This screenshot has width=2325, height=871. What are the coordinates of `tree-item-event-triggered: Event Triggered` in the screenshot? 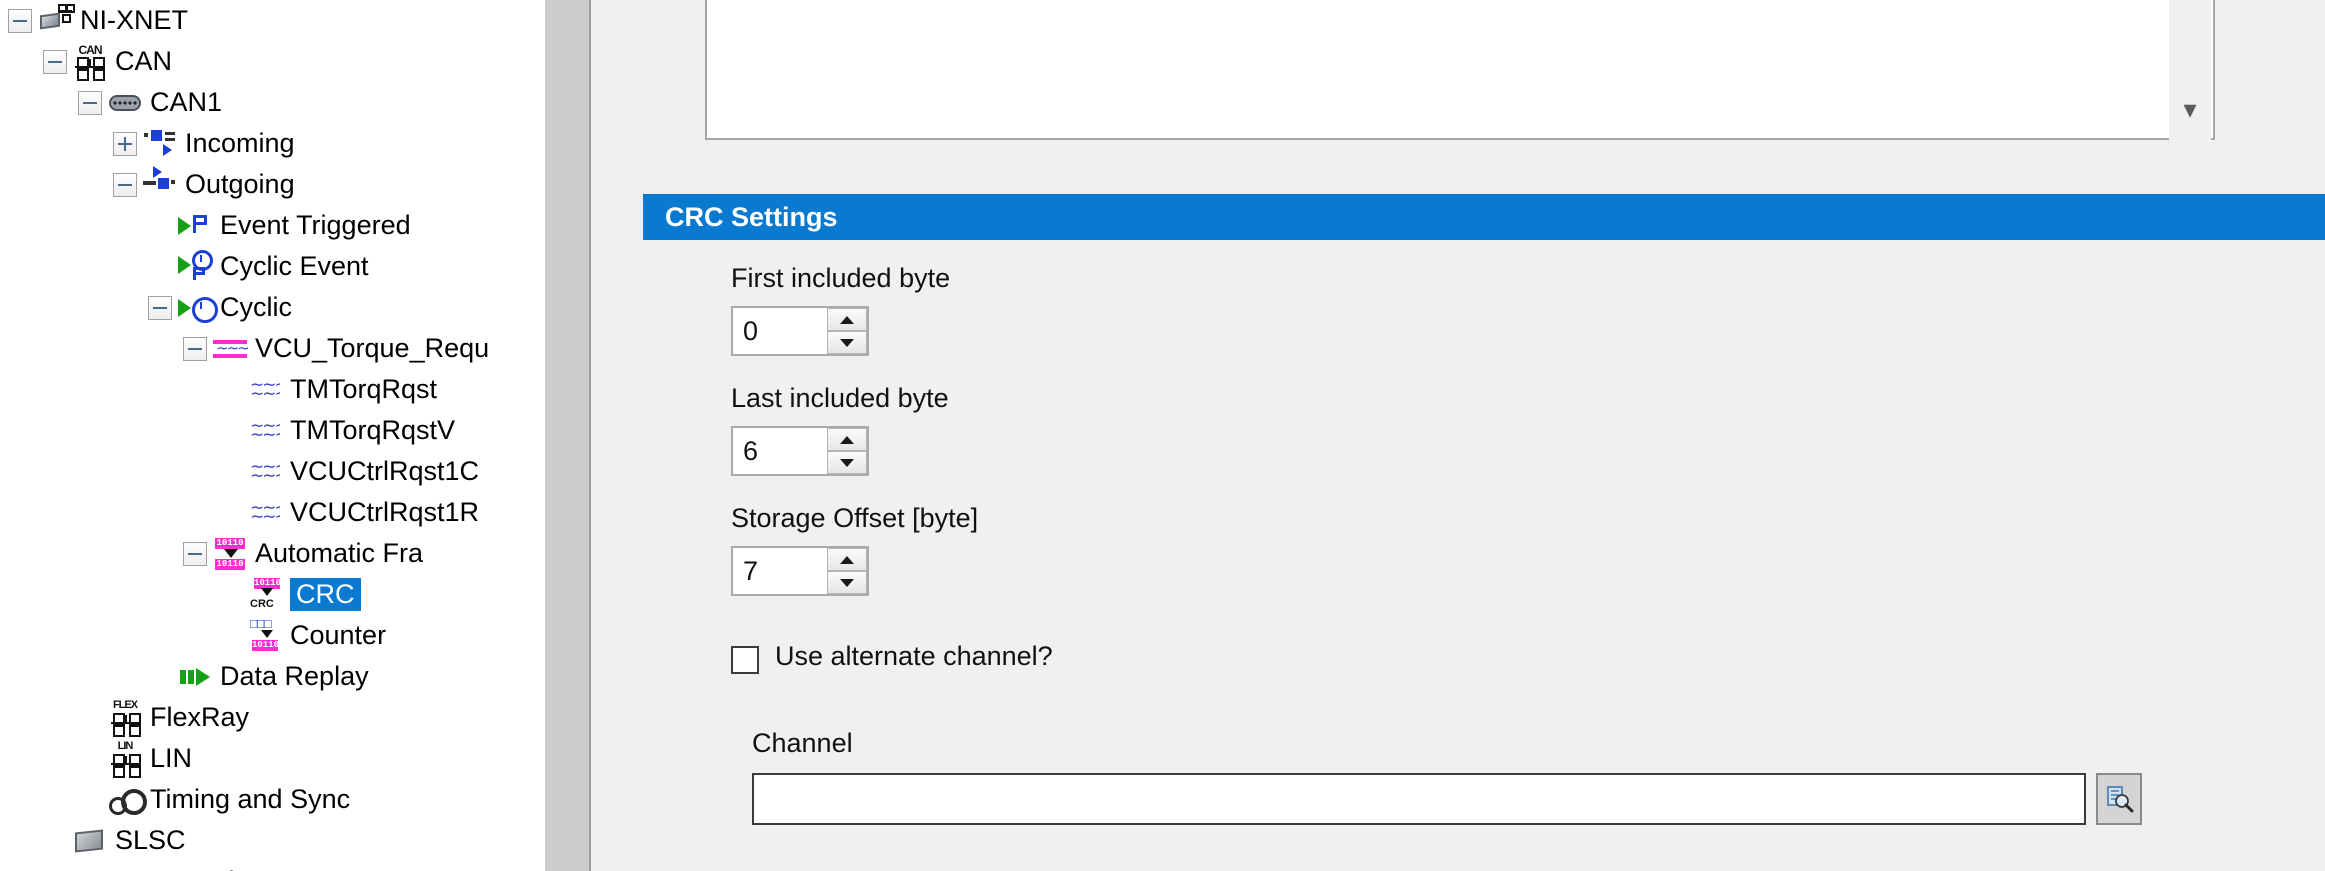 It's located at (272, 225).